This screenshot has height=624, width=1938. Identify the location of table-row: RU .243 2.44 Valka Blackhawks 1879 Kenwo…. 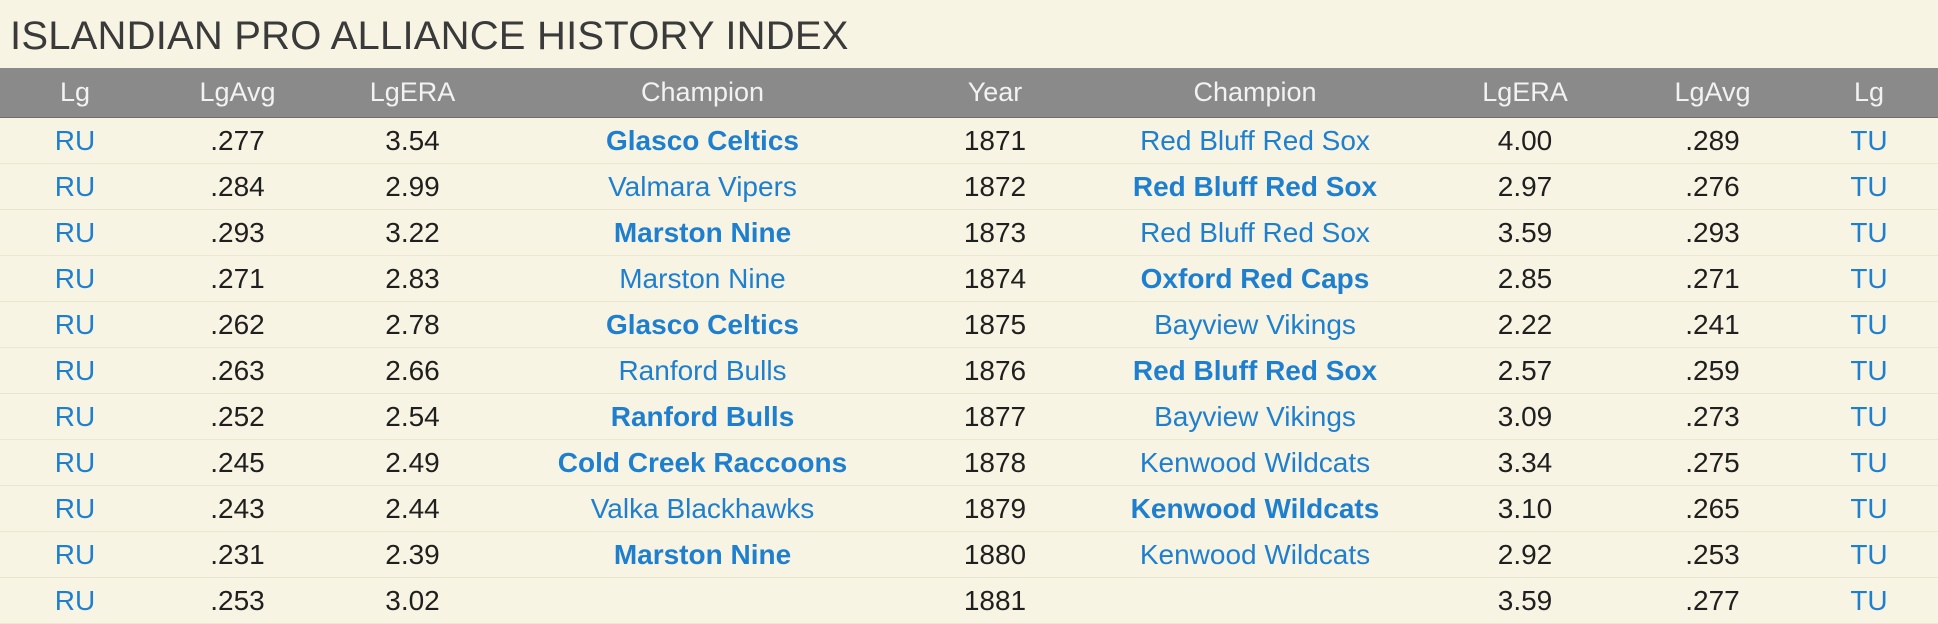
(969, 508).